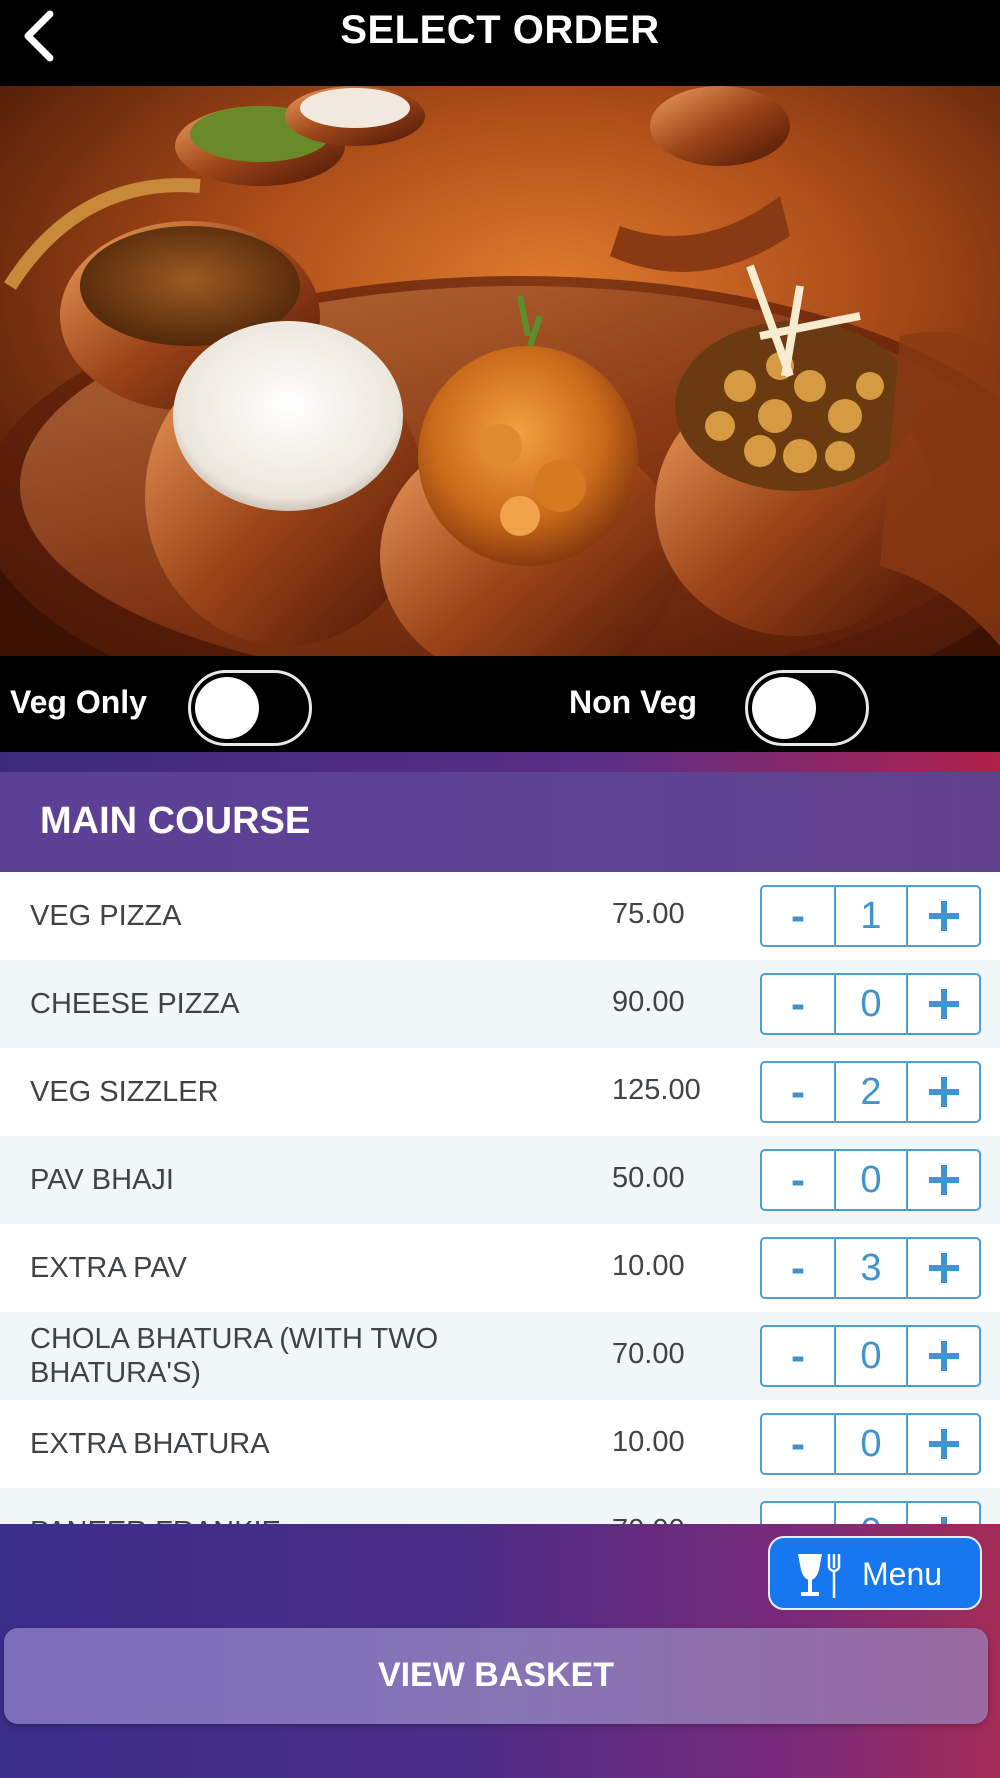  I want to click on item-price: 125.00, so click(656, 1090).